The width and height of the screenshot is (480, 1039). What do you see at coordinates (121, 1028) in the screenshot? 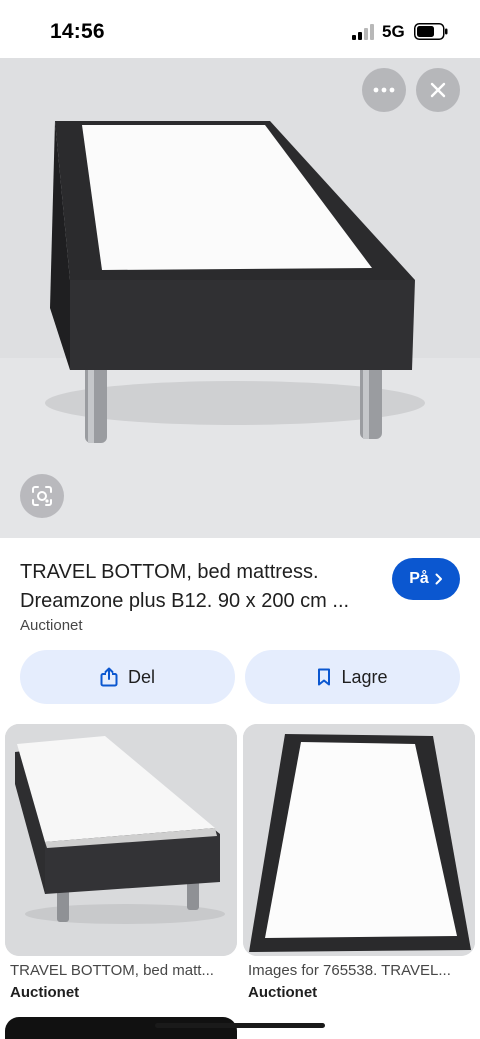
I see `next-result-peek` at bounding box center [121, 1028].